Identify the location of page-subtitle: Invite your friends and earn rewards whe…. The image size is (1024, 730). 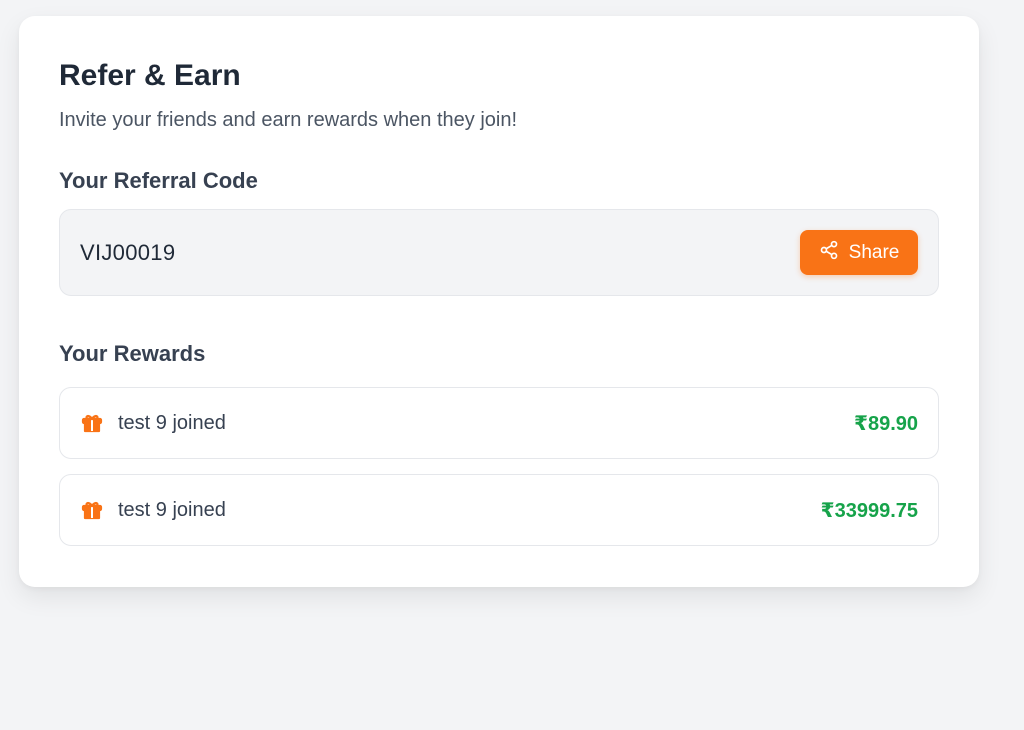
(288, 120).